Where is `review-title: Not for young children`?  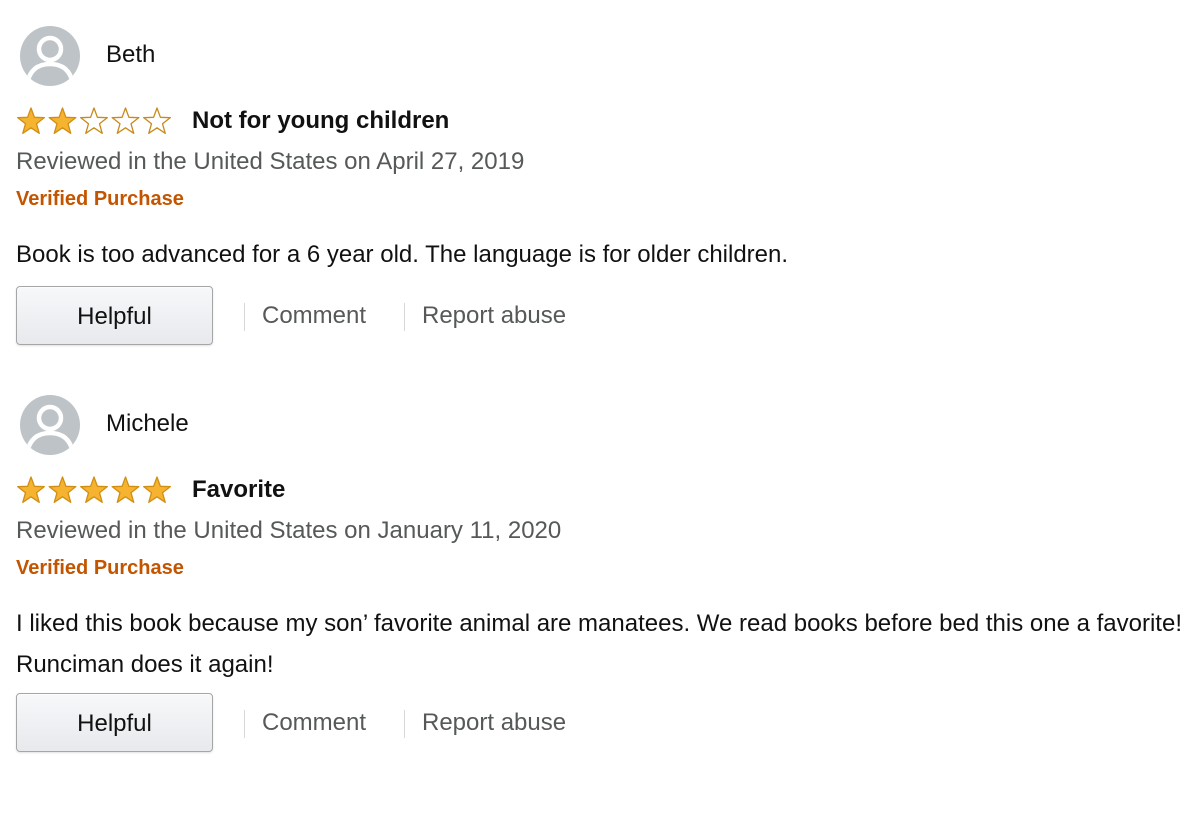
review-title: Not for young children is located at coordinates (320, 121).